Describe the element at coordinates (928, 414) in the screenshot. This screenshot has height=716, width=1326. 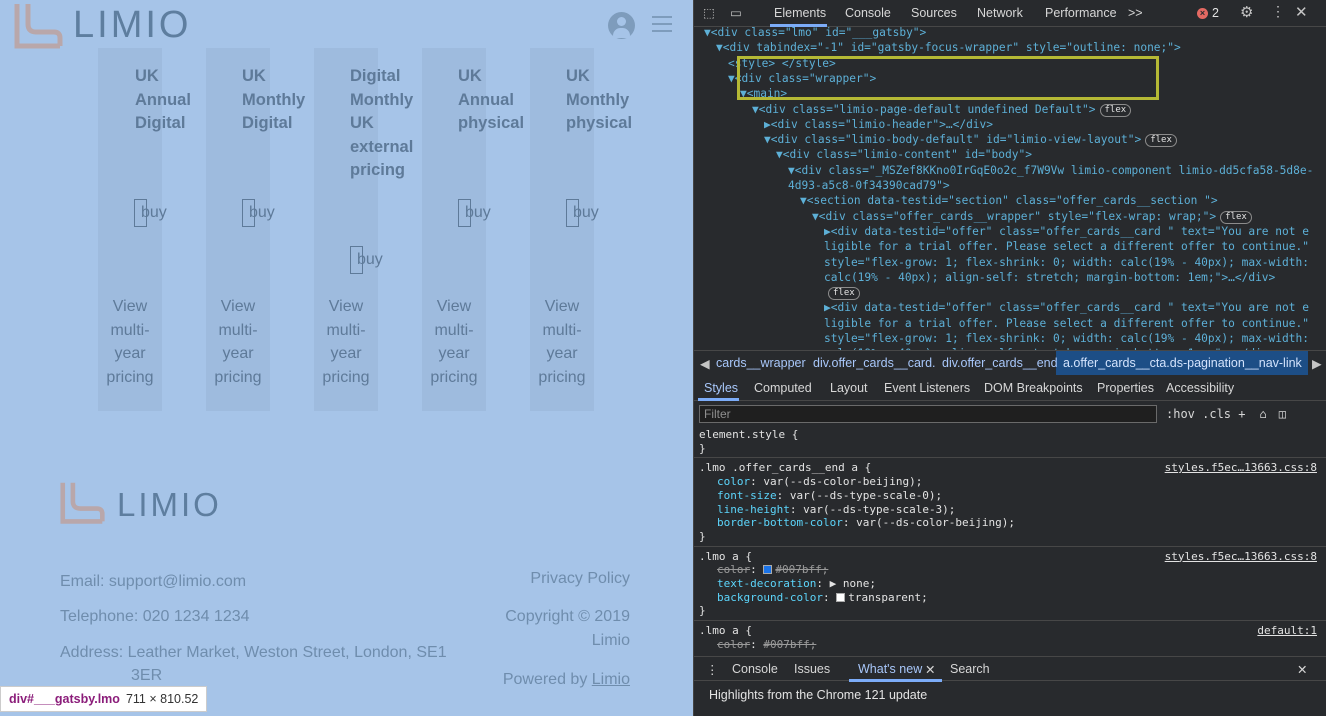
I see `styles-filter-input: Filter` at that location.